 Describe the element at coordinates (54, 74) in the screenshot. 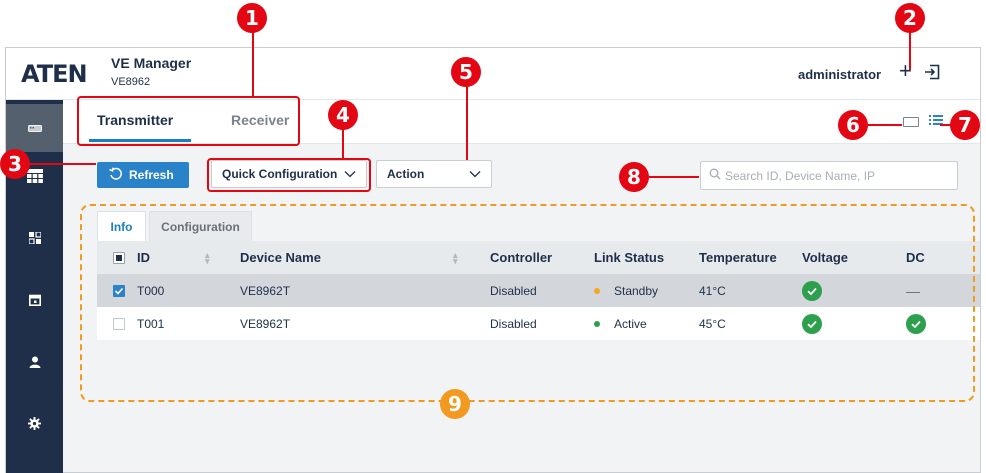

I see `aten-logo: ATEN` at that location.